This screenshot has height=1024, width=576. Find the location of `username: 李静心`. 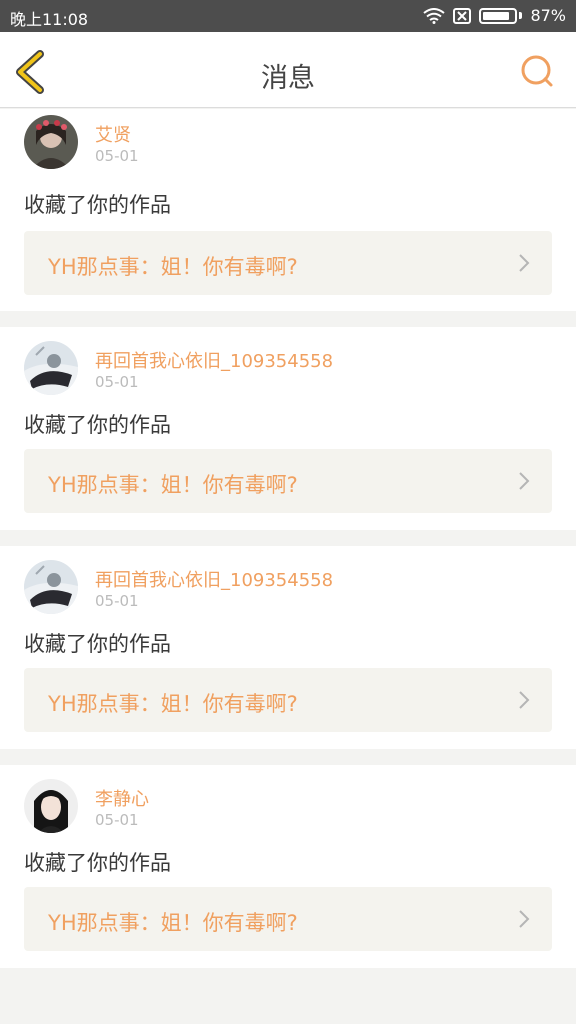

username: 李静心 is located at coordinates (122, 798).